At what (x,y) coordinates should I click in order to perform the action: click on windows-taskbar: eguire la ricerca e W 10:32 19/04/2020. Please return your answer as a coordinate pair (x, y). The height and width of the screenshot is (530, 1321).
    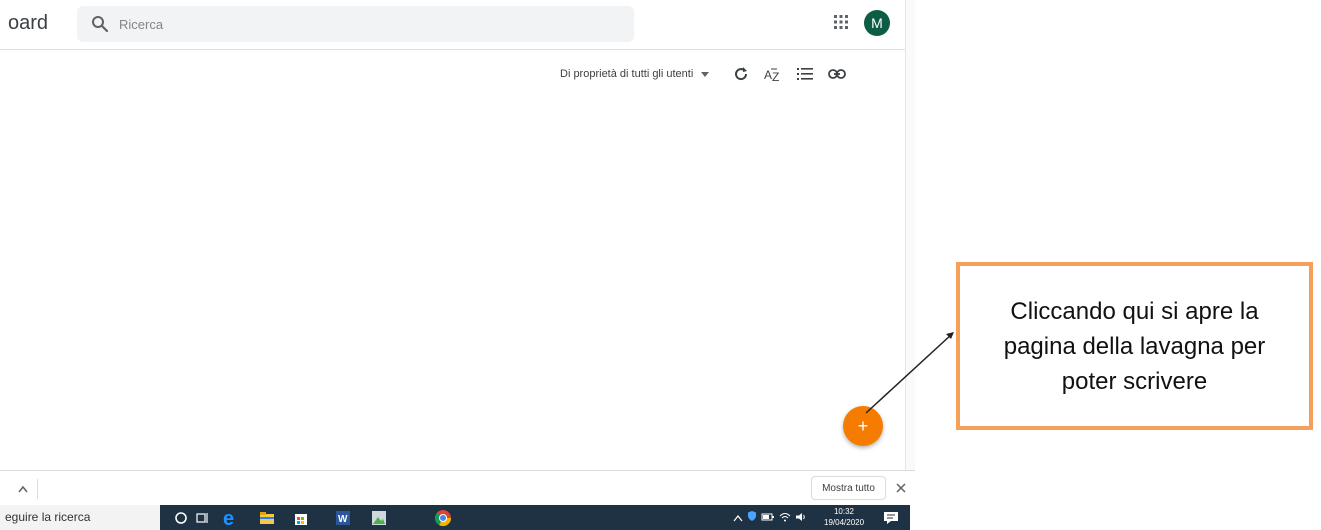
    Looking at the image, I should click on (455, 517).